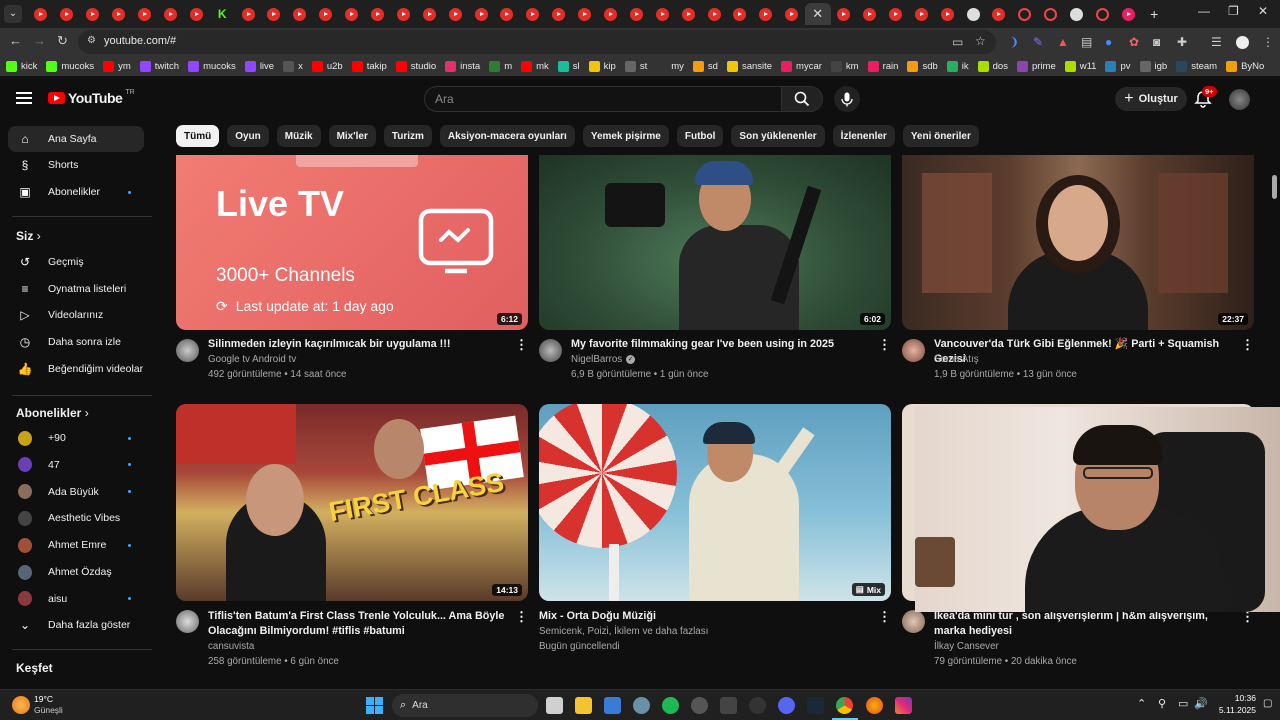 The height and width of the screenshot is (720, 1280). What do you see at coordinates (537, 42) in the screenshot?
I see `address-bar: ⚙ youtube.com/# ▭ ☆` at bounding box center [537, 42].